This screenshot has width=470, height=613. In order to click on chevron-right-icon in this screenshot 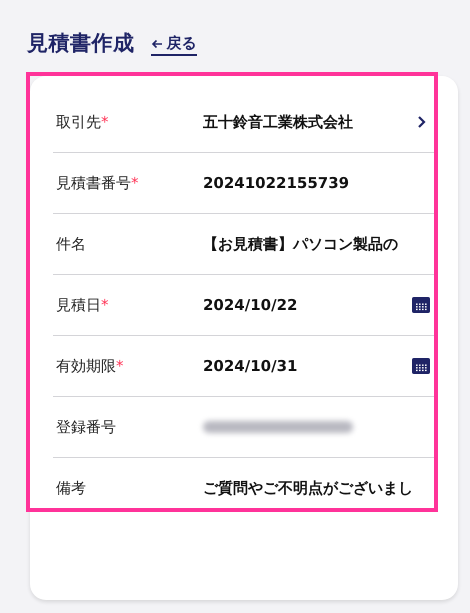, I will do `click(421, 122)`.